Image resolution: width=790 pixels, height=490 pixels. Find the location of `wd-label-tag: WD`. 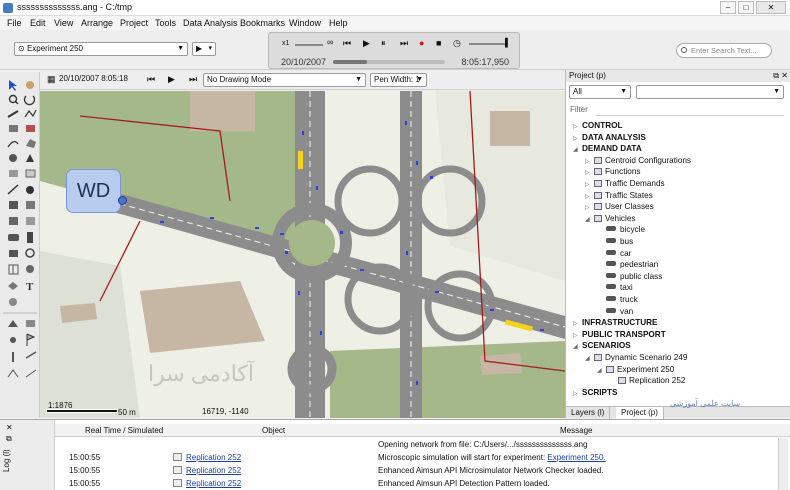

wd-label-tag: WD is located at coordinates (93, 191).